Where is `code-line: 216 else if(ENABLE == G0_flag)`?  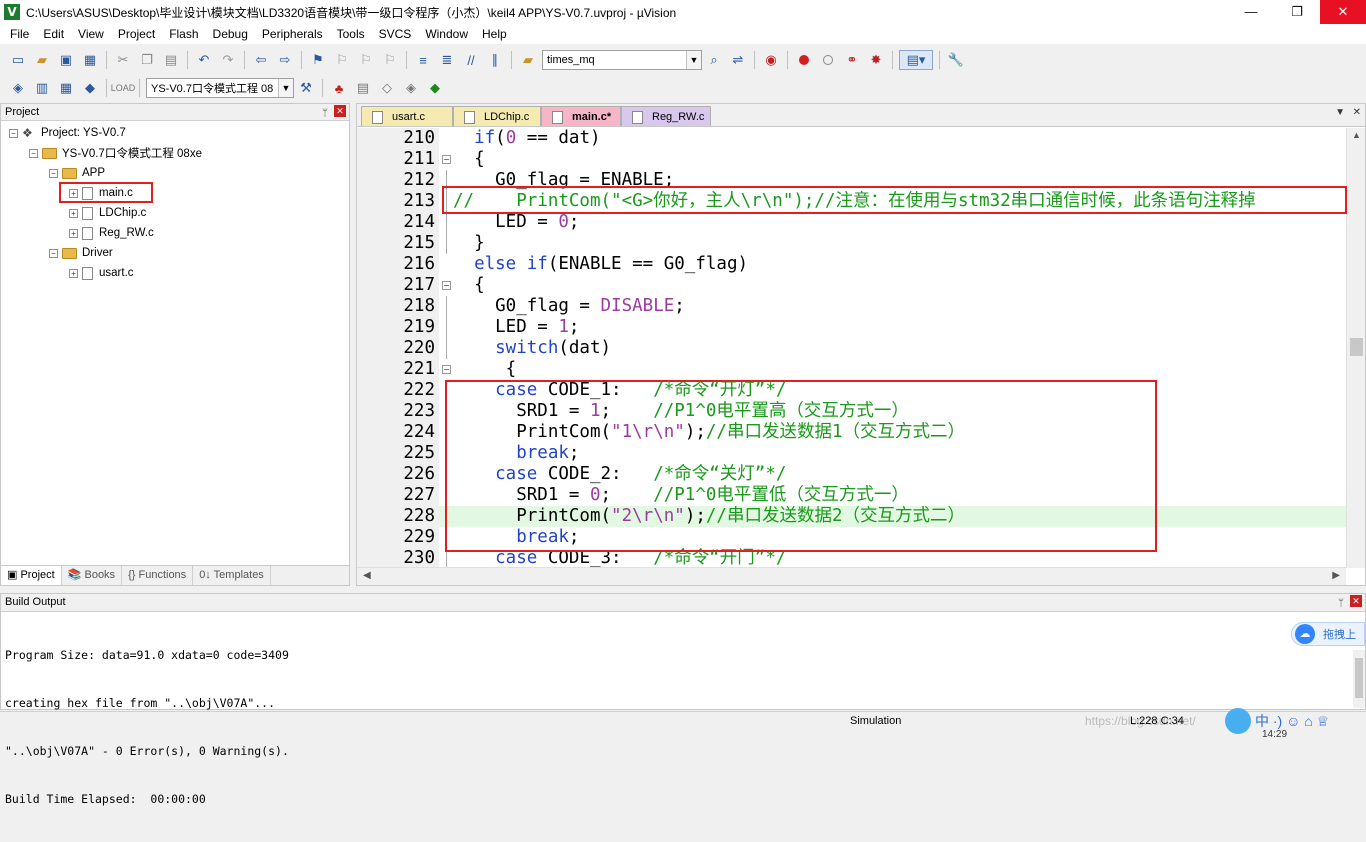
code-line: 216 else if(ENABLE == G0_flag) is located at coordinates (851, 264).